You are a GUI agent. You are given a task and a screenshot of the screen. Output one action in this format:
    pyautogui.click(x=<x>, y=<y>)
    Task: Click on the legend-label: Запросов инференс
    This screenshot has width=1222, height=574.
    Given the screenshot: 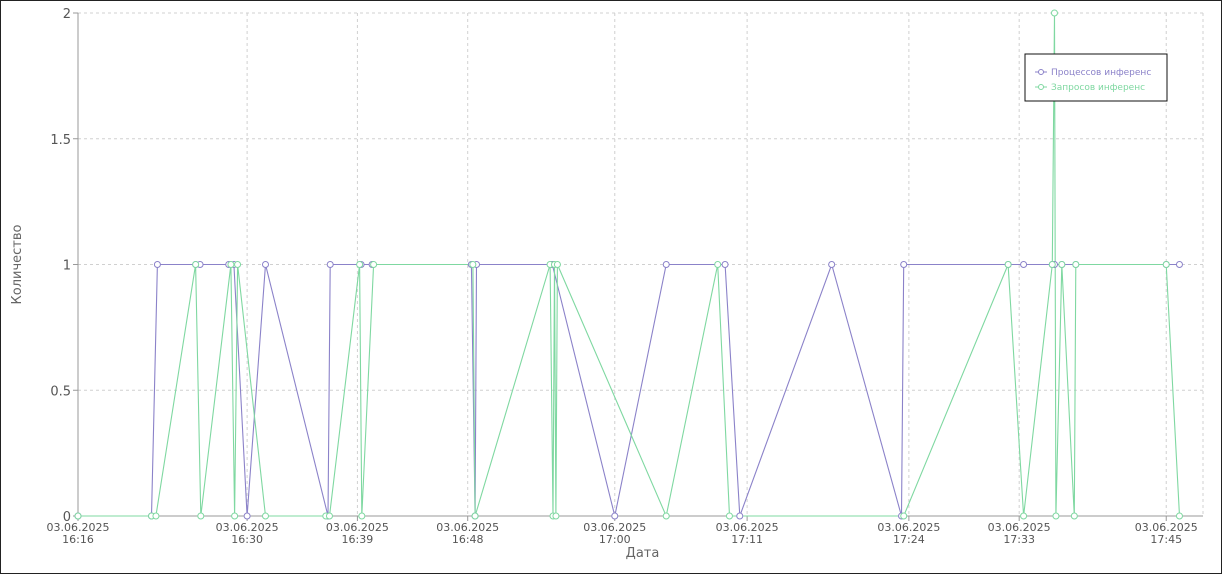 What is the action you would take?
    pyautogui.click(x=1098, y=88)
    